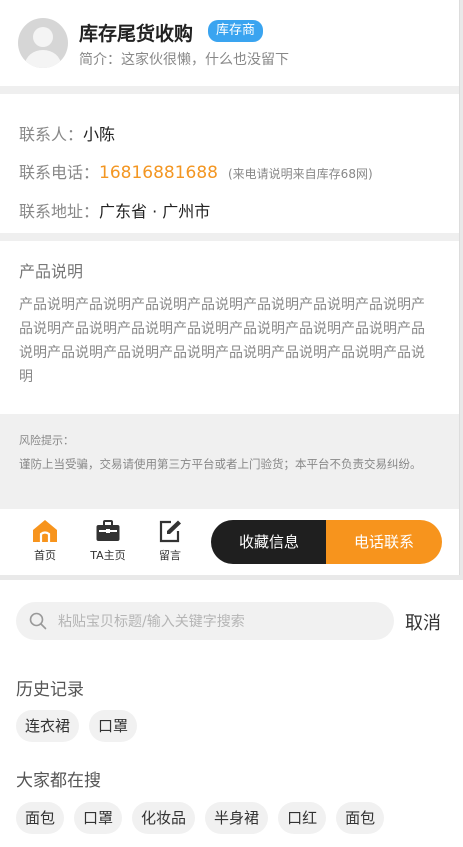 The width and height of the screenshot is (463, 847). Describe the element at coordinates (269, 542) in the screenshot. I see `favorite-button: 收藏信息` at that location.